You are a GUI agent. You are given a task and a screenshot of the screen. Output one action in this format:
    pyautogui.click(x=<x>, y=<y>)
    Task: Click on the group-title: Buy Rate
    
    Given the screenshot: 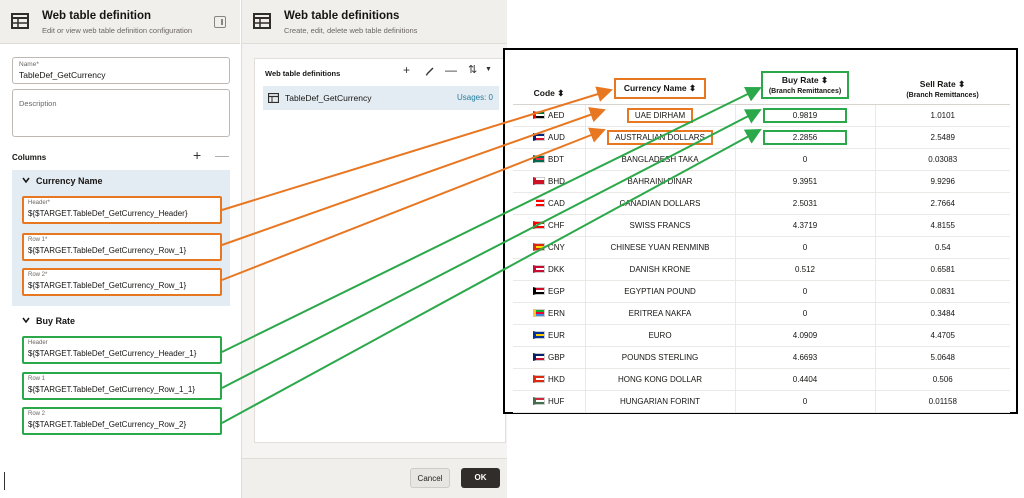 What is the action you would take?
    pyautogui.click(x=56, y=321)
    